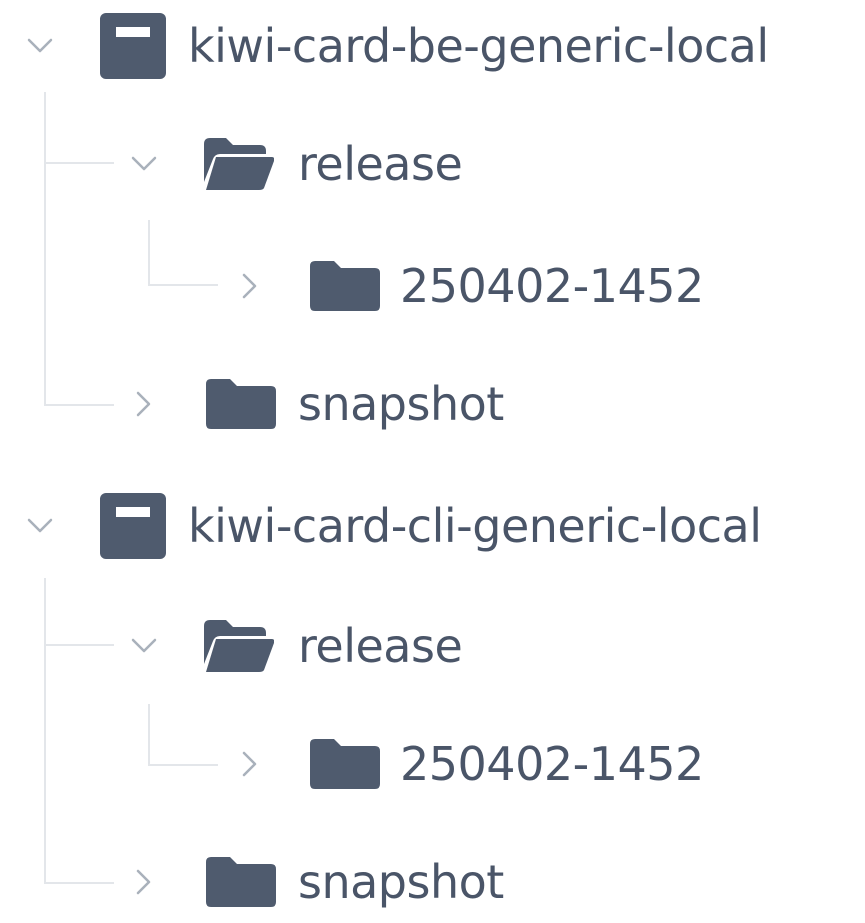 The height and width of the screenshot is (923, 865). I want to click on tree-node-repository: kiwi-card-cli-generic-local, so click(391, 526).